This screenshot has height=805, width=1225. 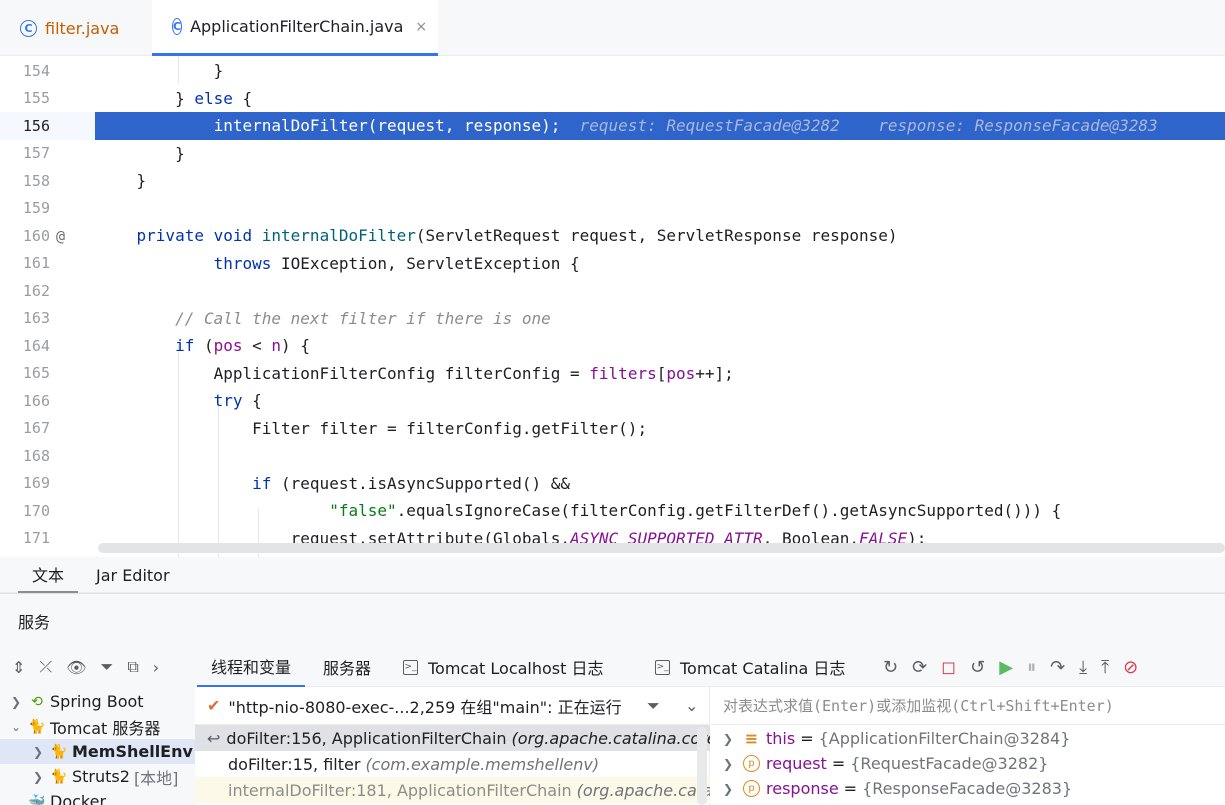 What do you see at coordinates (123, 71) in the screenshot?
I see `code-line: 154 }` at bounding box center [123, 71].